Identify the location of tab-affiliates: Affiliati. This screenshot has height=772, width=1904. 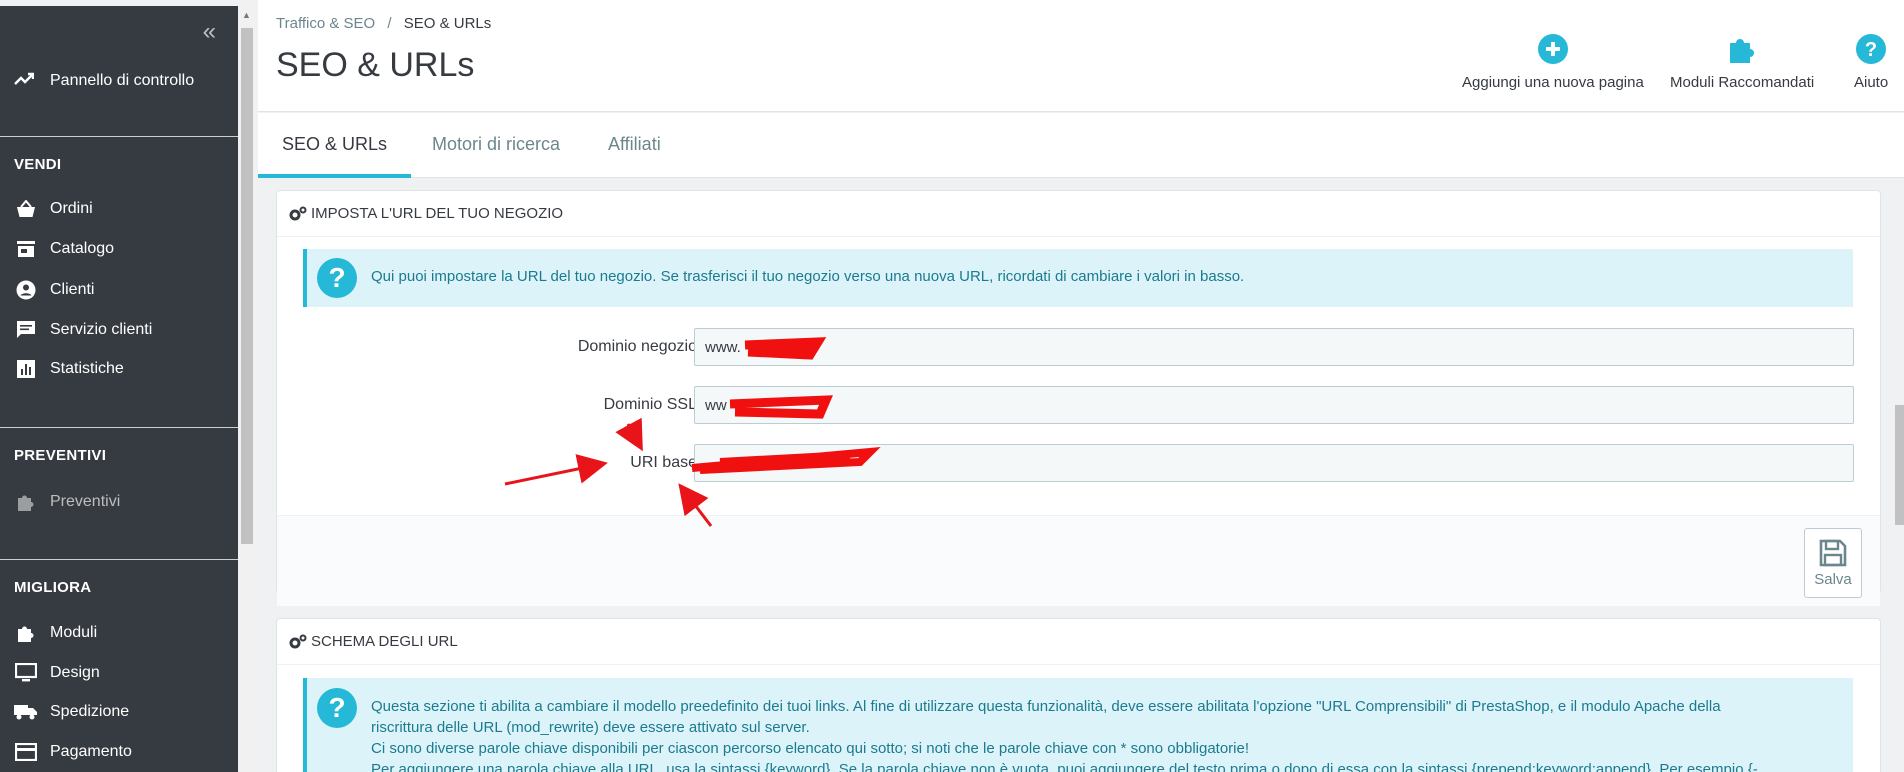
(634, 145).